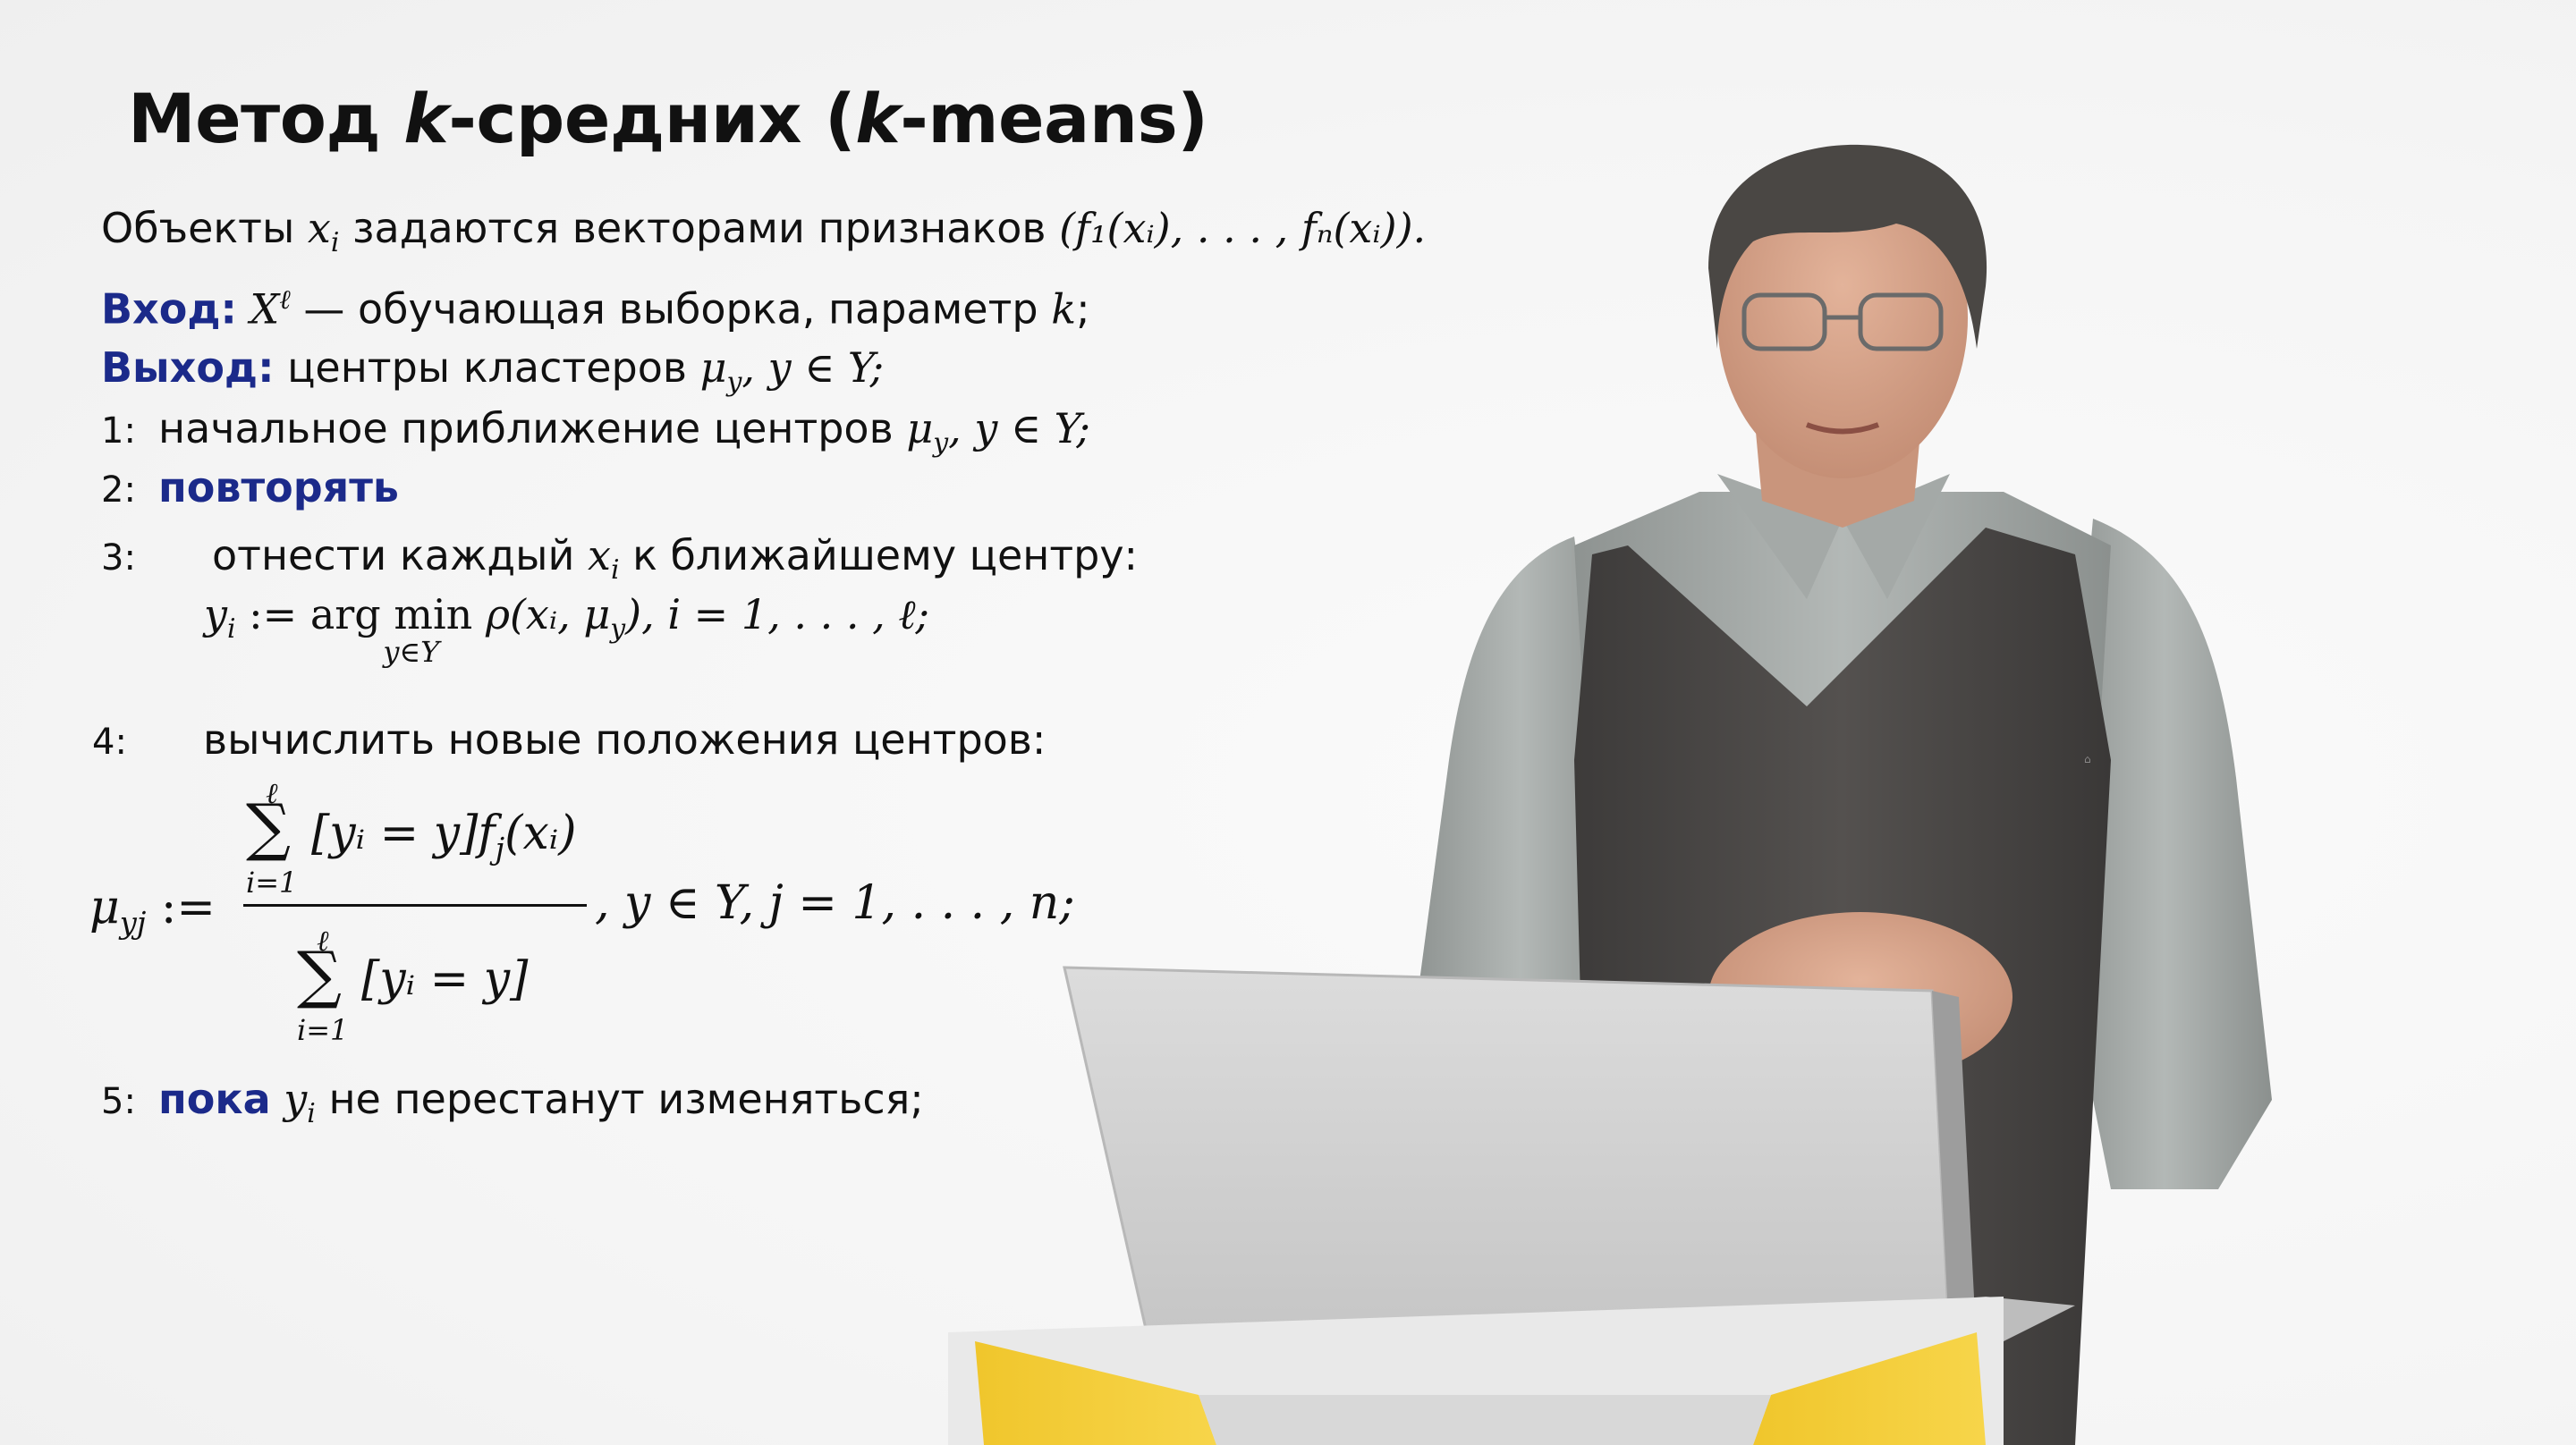 The width and height of the screenshot is (2576, 1445). I want to click on step1-text: начальное приближение центров, so click(532, 428).